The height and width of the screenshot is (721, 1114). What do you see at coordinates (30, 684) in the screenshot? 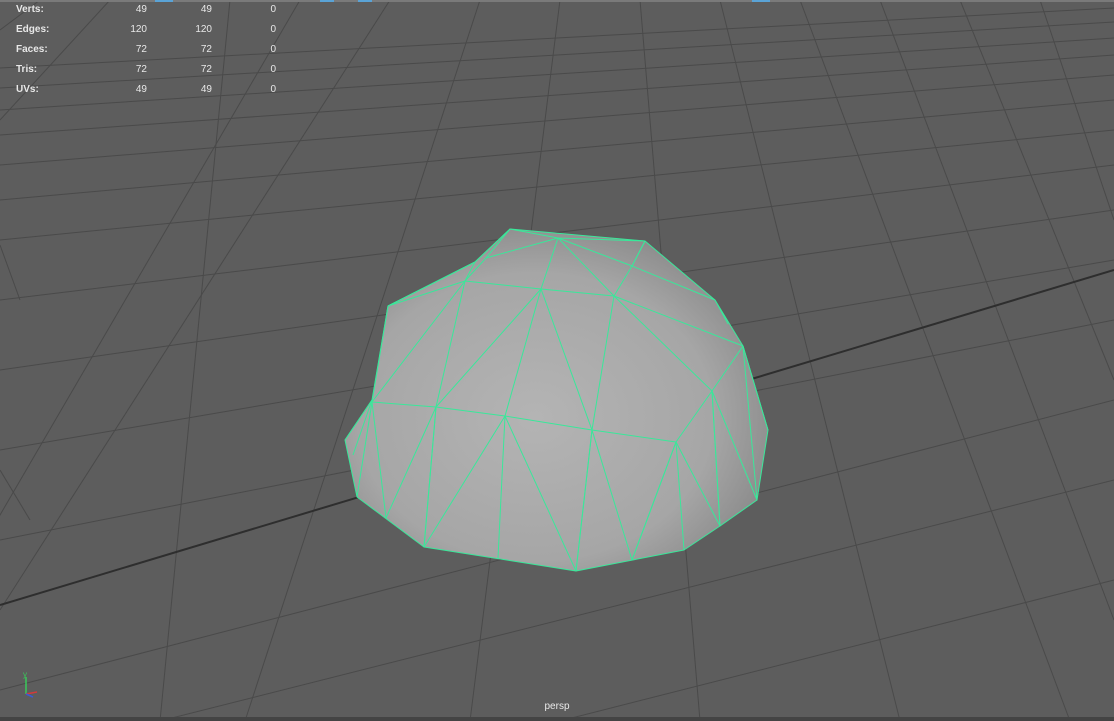
I see `view-axis-icon: y` at bounding box center [30, 684].